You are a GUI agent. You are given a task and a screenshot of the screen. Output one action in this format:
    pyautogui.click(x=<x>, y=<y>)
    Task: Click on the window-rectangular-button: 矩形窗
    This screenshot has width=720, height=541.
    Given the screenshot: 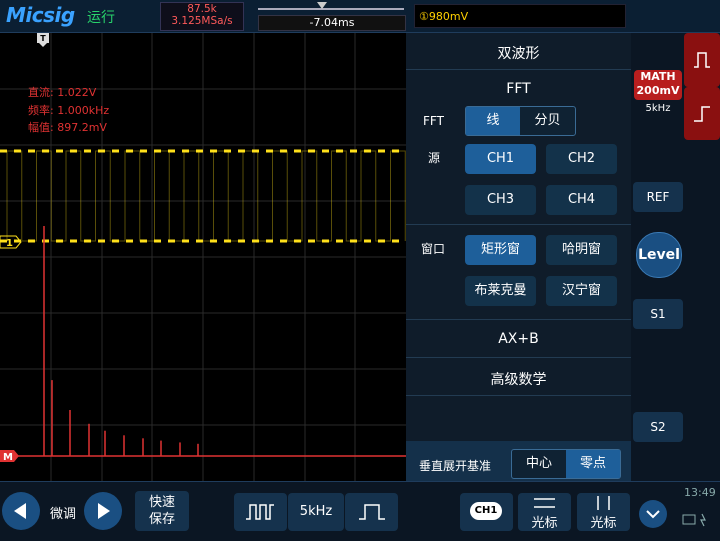 What is the action you would take?
    pyautogui.click(x=500, y=250)
    